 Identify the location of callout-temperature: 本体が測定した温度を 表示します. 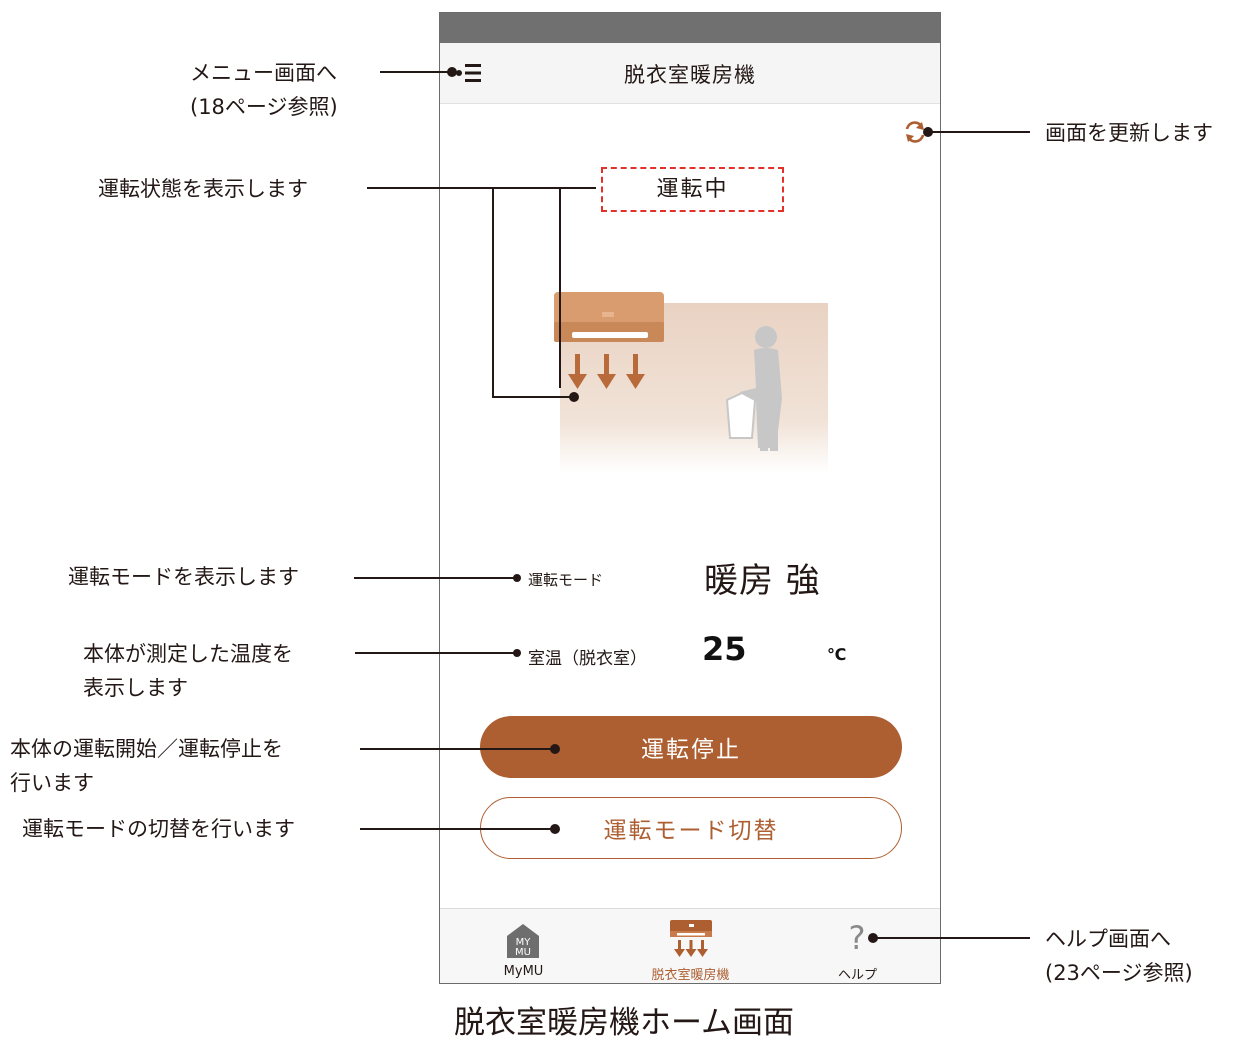
(188, 671).